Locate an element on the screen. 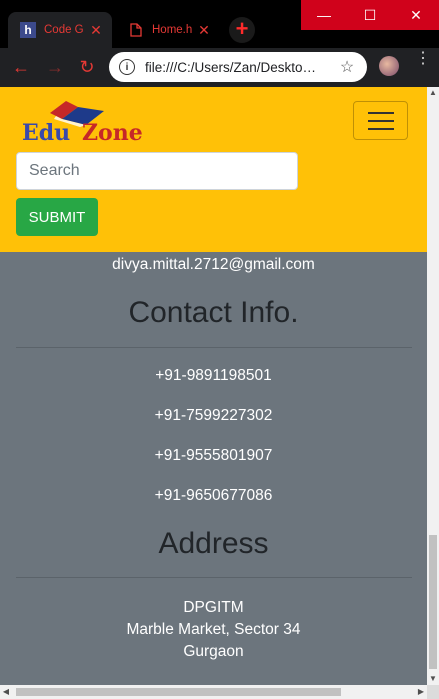 The width and height of the screenshot is (439, 699). tab-strip: h Code G ✕ Home.h ✕ + — ☐ ✕ is located at coordinates (219, 24).